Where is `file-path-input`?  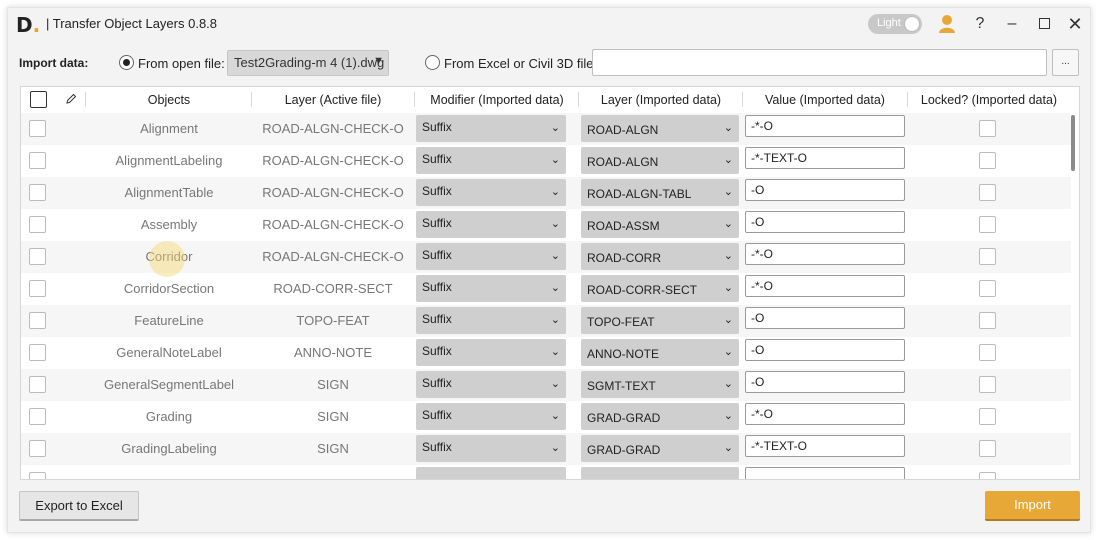 file-path-input is located at coordinates (819, 62).